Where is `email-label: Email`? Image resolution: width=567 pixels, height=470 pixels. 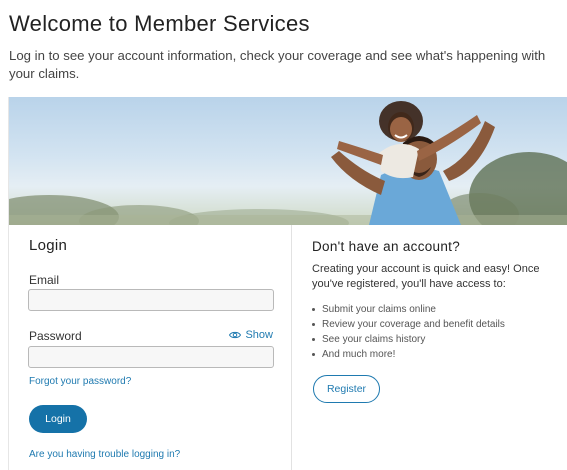 email-label: Email is located at coordinates (44, 280).